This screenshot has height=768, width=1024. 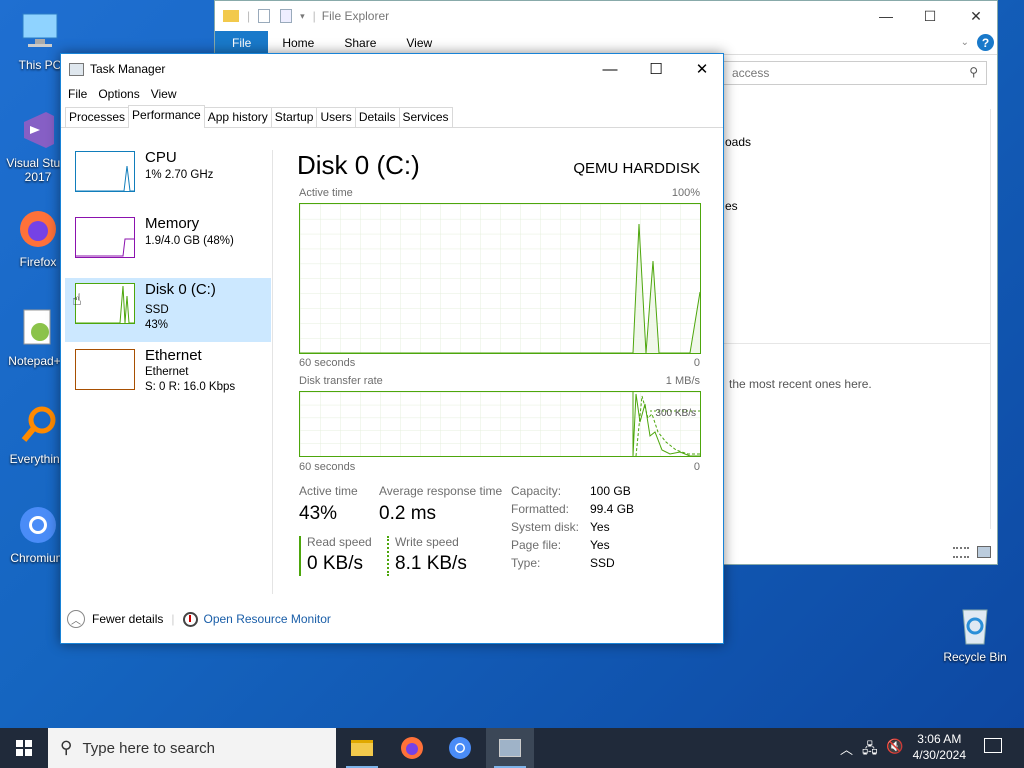 I want to click on read-speed-label: Read speed, so click(x=339, y=542).